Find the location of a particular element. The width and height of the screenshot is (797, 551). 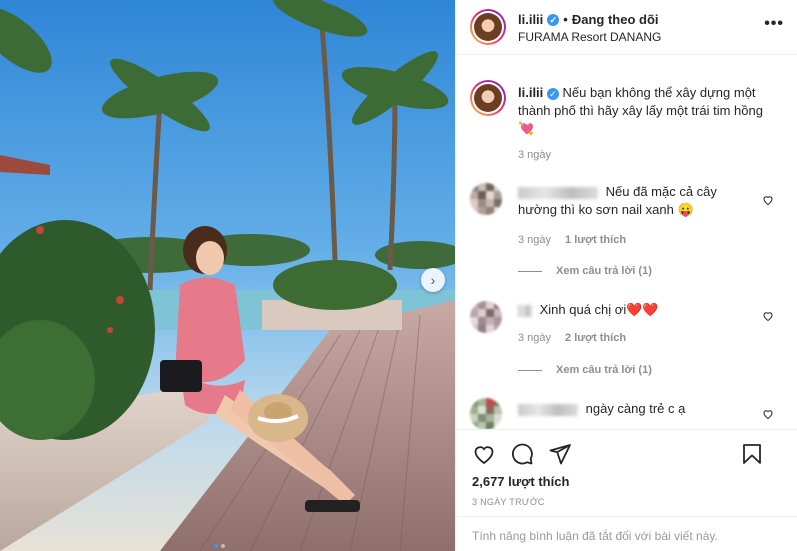

comment-meta: 3 ngày 2 lượt thích is located at coordinates (572, 338).